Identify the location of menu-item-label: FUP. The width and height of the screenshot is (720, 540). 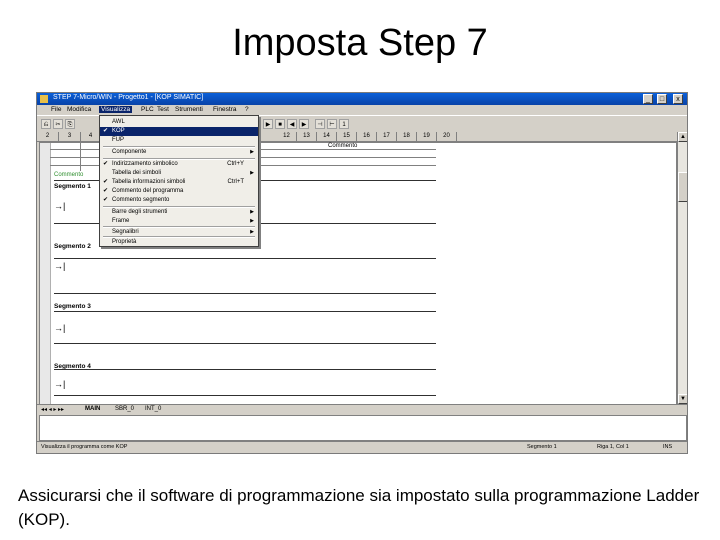
(118, 140).